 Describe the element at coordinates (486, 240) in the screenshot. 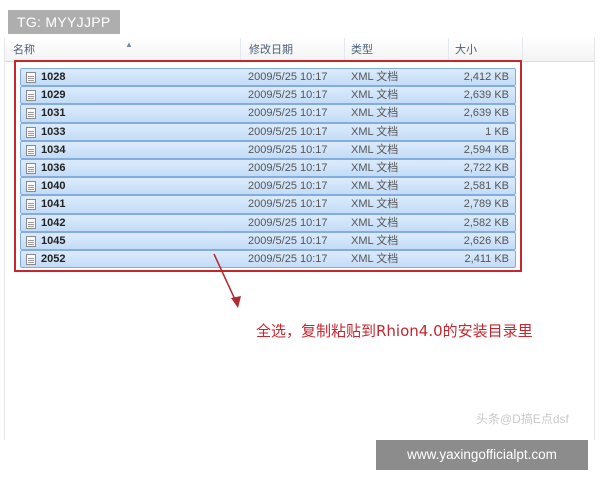

I see `file-size: 2,626 KB` at that location.